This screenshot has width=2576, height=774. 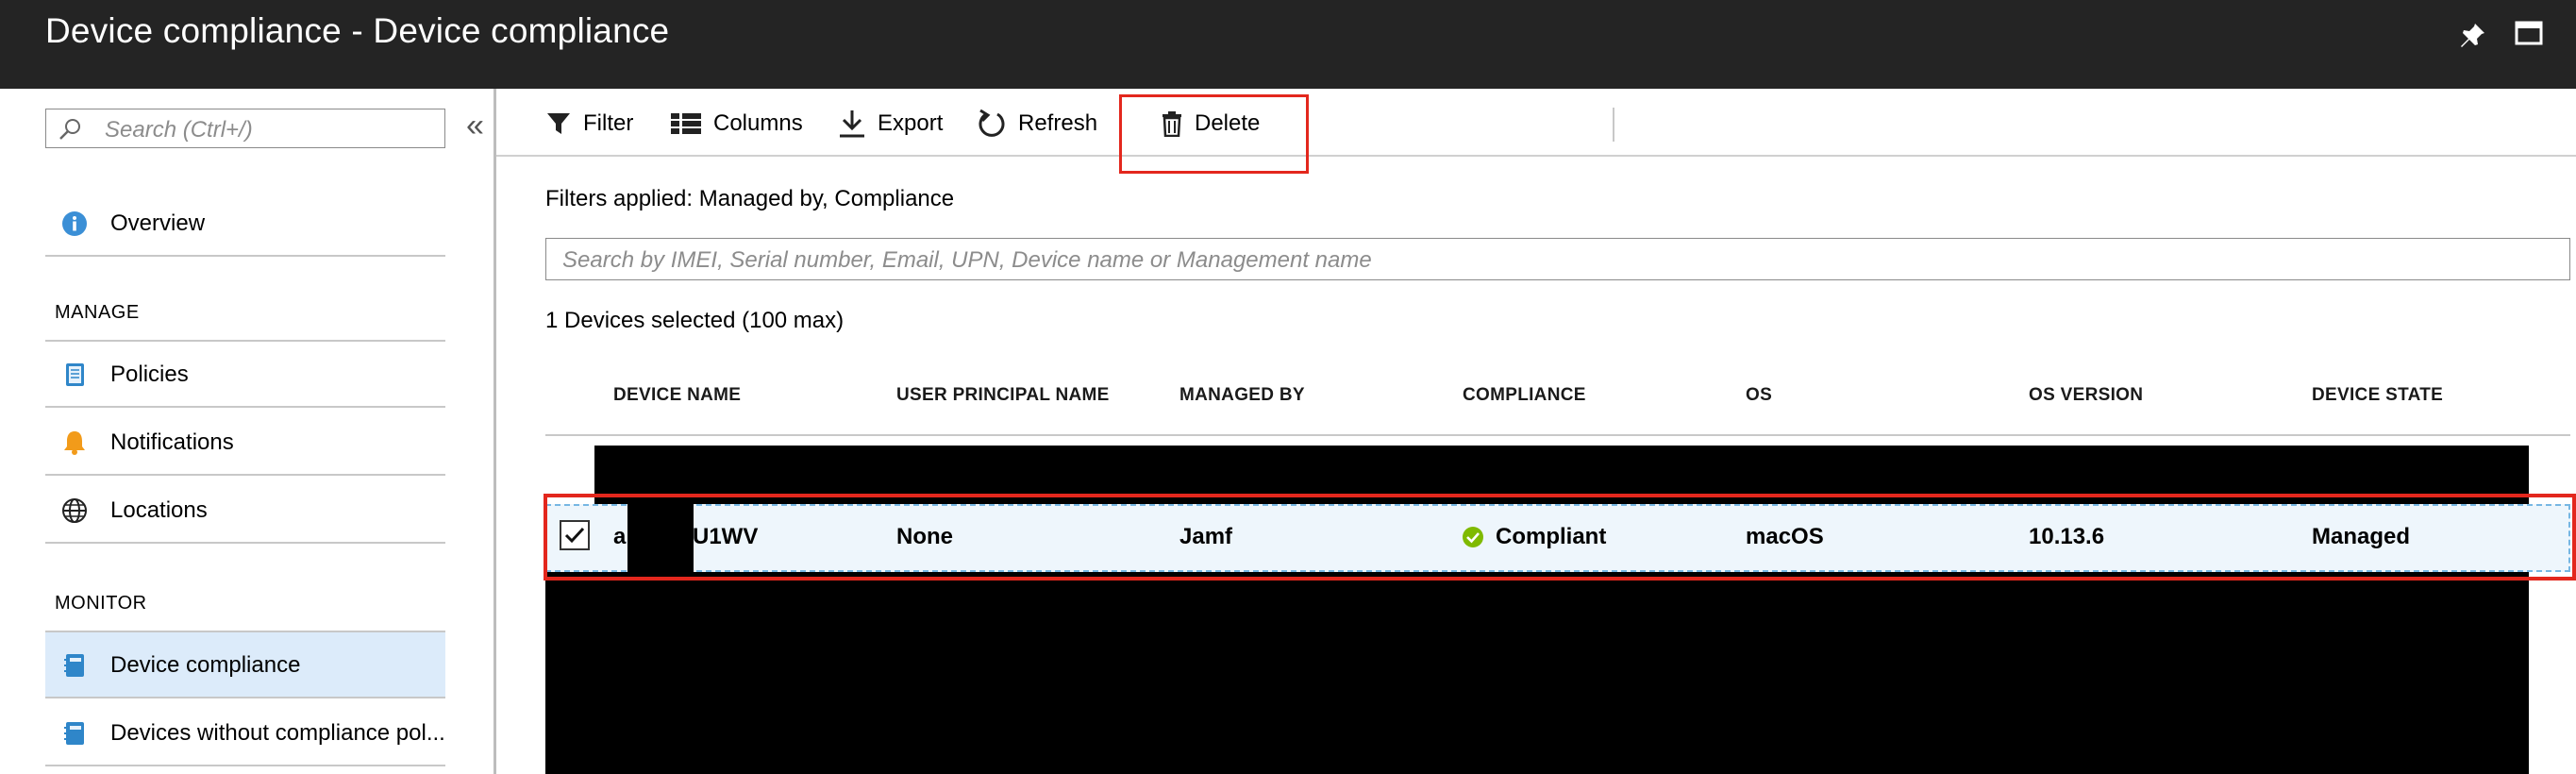 I want to click on command-bar: Filter Columns Export Refresh Delete, so click(x=1536, y=123).